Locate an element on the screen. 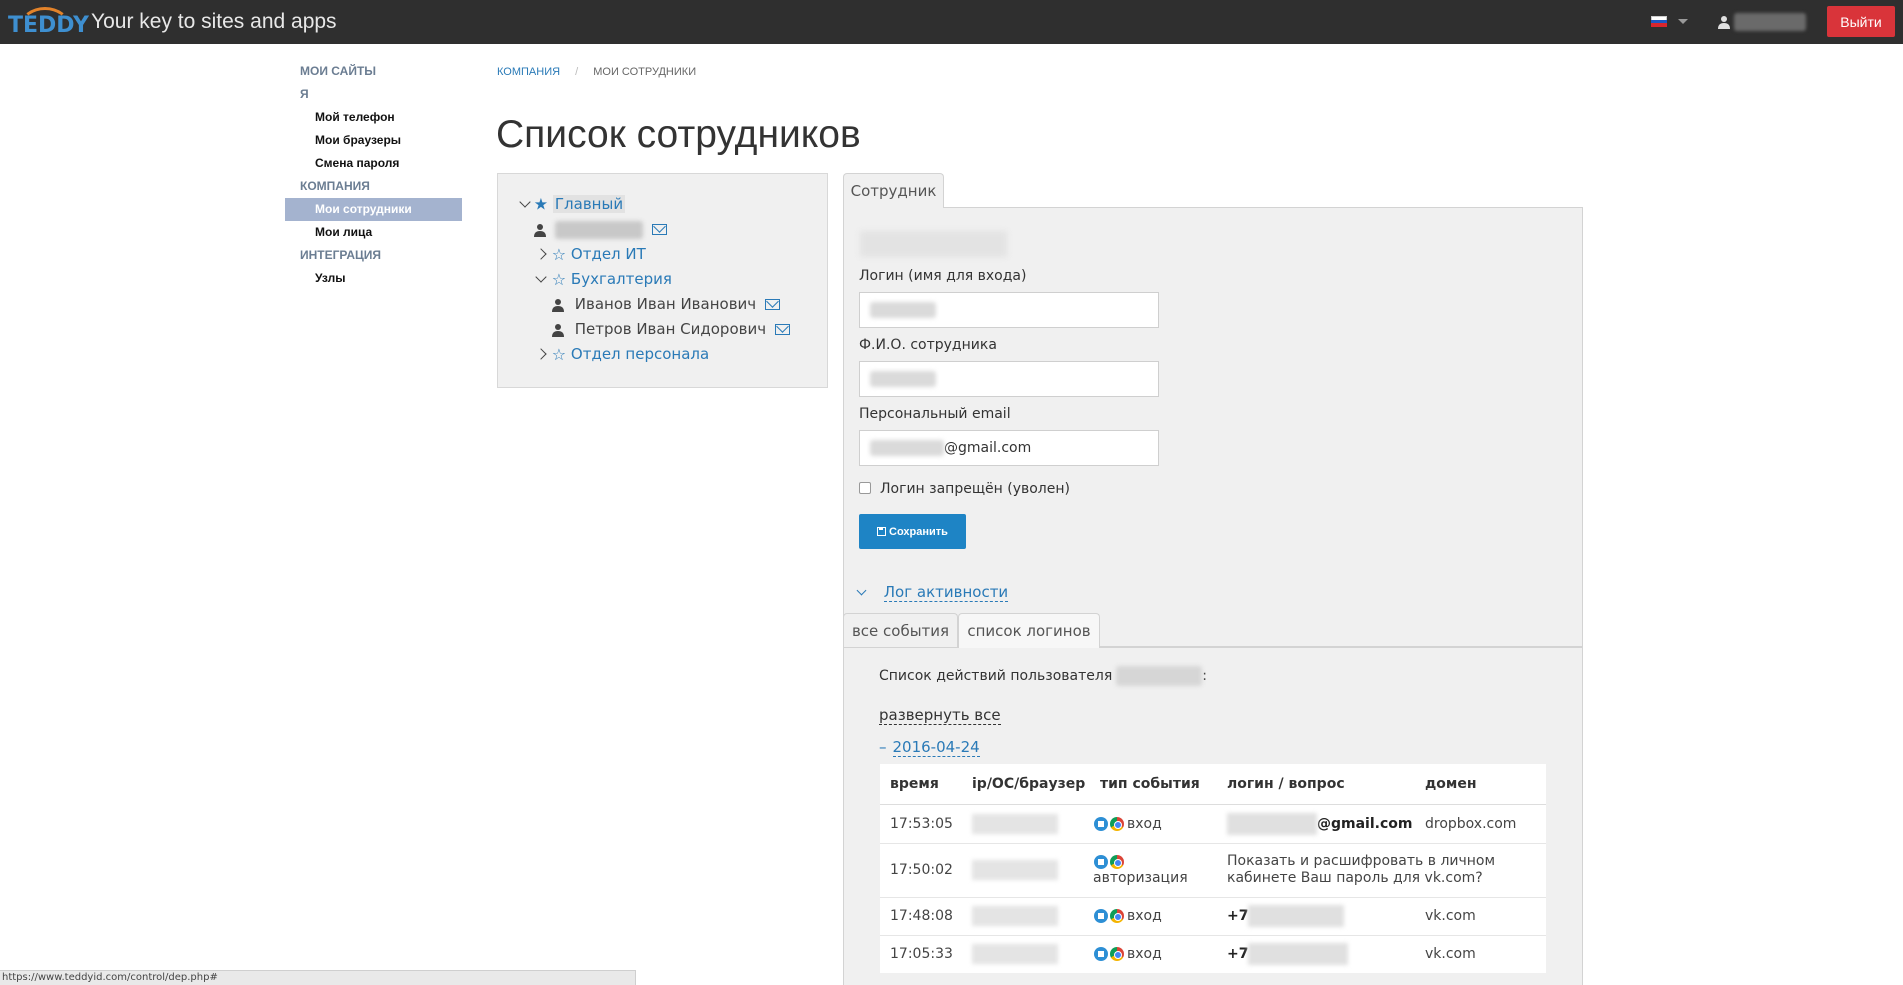  breadcrumb: КОМПАНИЯ / МОИ СОТРУДНИКИ is located at coordinates (596, 72).